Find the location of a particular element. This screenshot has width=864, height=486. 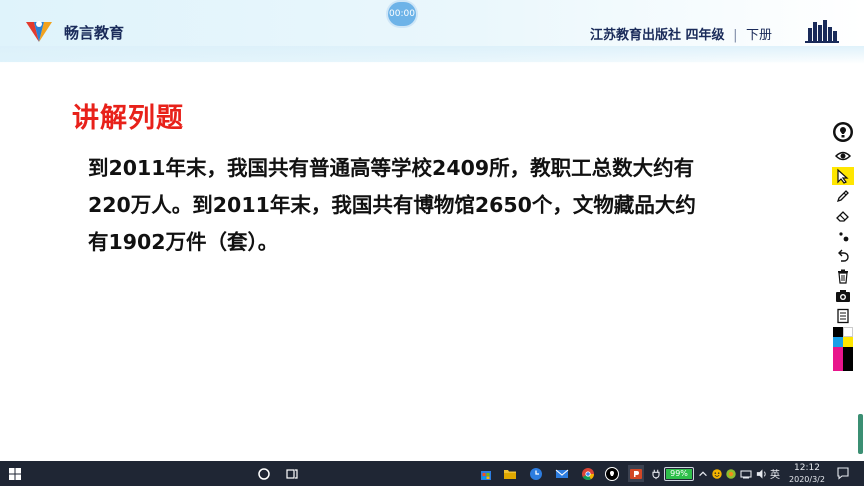

system-clock: 12:12 2020/3/2 is located at coordinates (807, 474).